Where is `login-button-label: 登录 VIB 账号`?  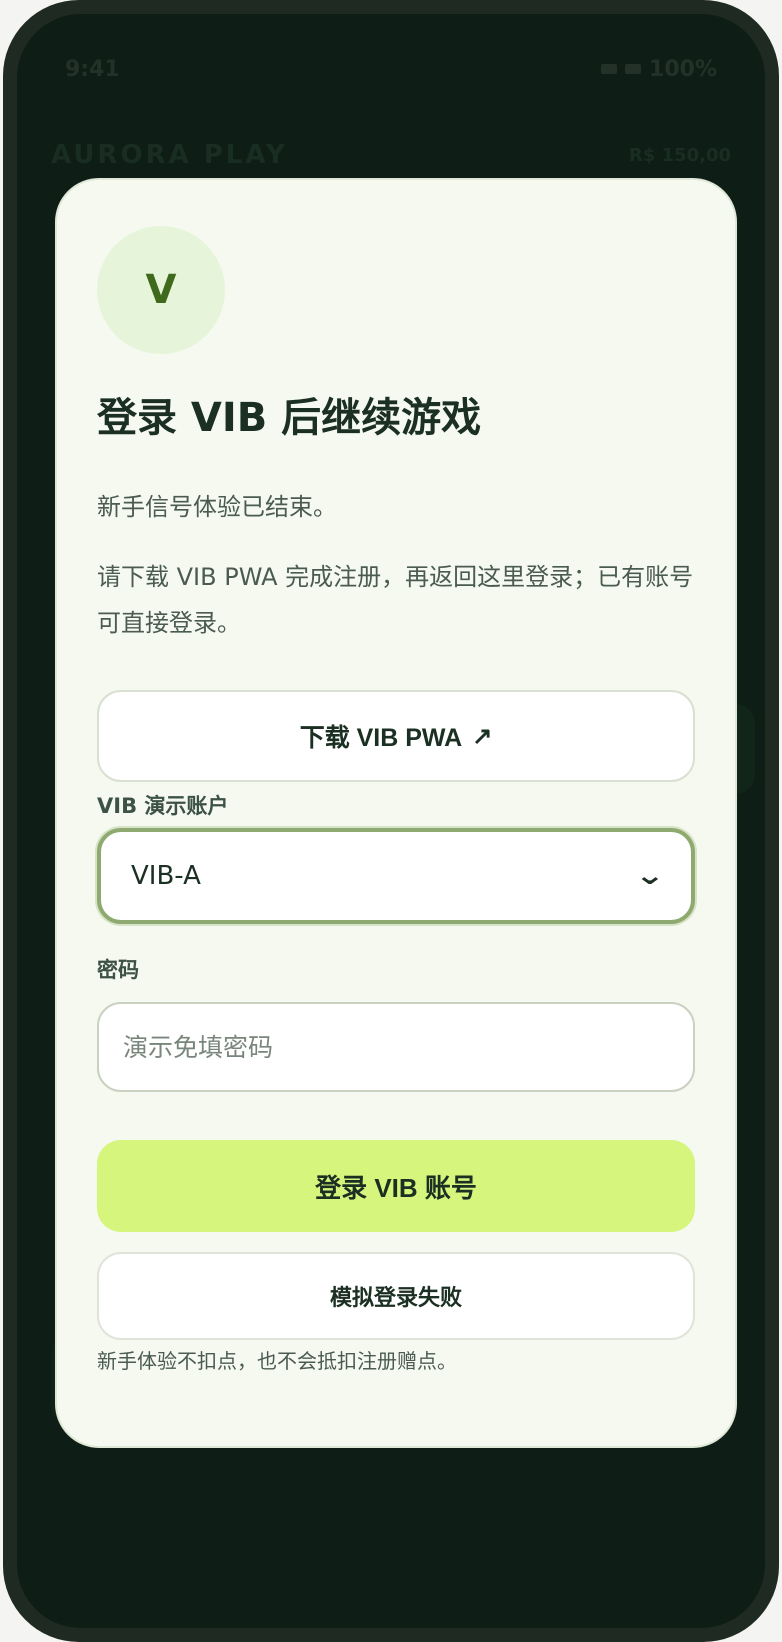
login-button-label: 登录 VIB 账号 is located at coordinates (396, 1187).